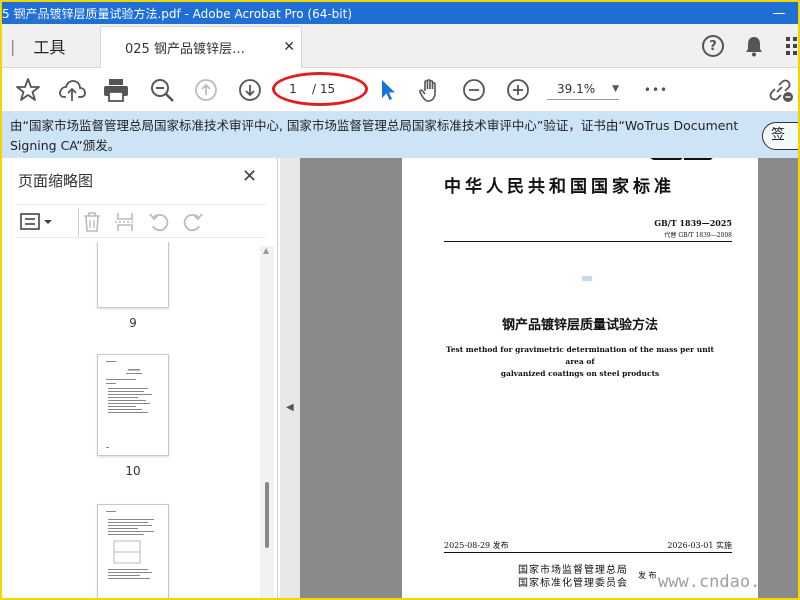 This screenshot has height=600, width=800. I want to click on bell-icon, so click(754, 46).